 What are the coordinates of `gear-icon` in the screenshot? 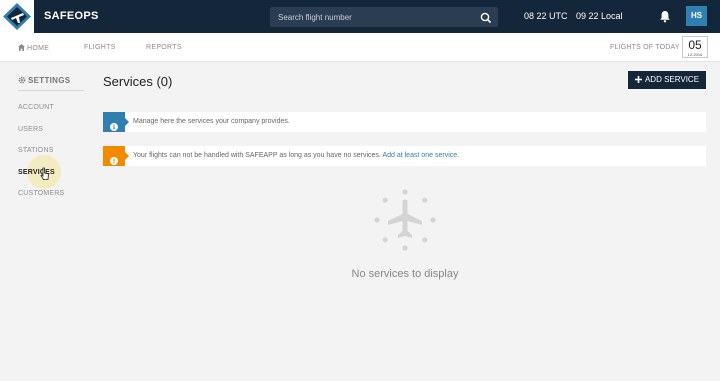 It's located at (22, 80).